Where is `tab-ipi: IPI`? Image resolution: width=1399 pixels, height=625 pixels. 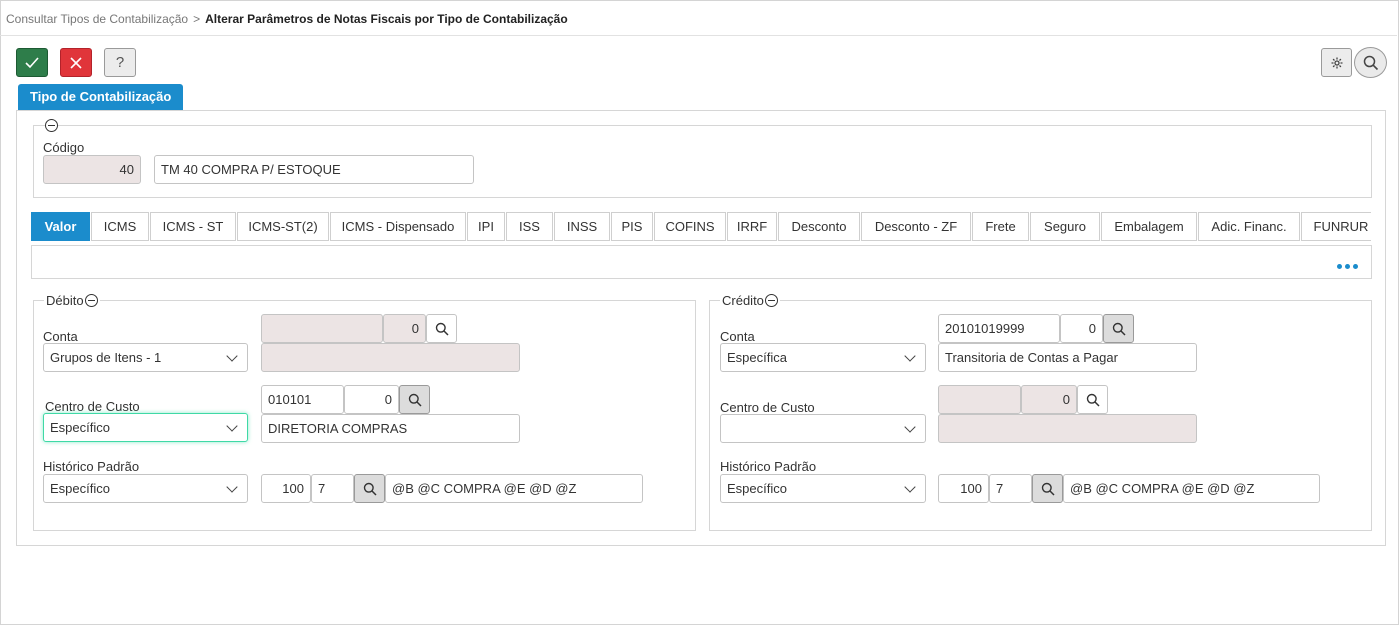 tab-ipi: IPI is located at coordinates (486, 226).